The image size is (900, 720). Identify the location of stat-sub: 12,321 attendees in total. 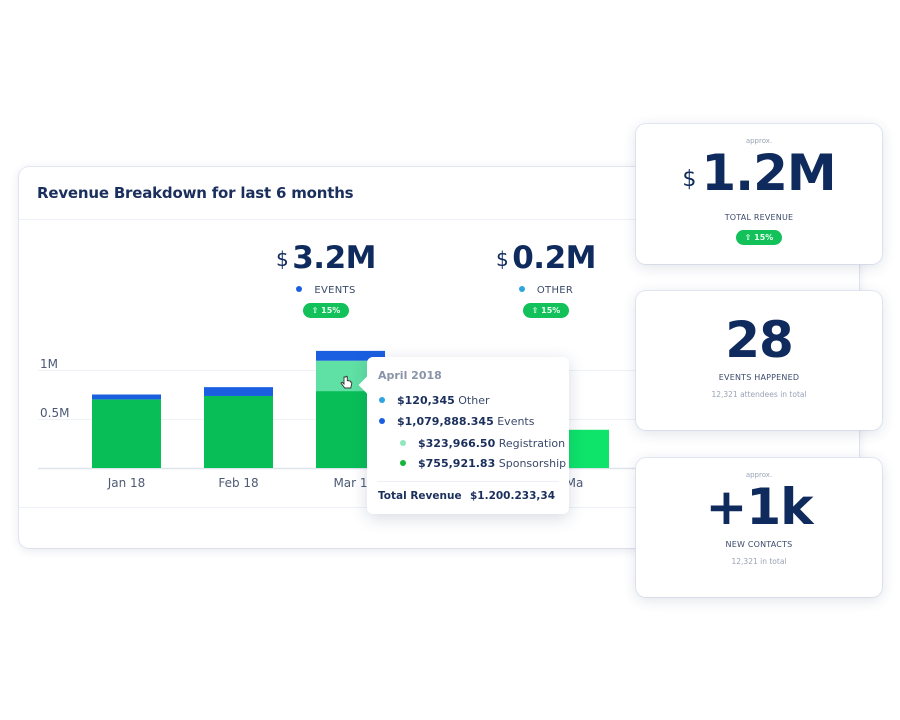
(759, 394).